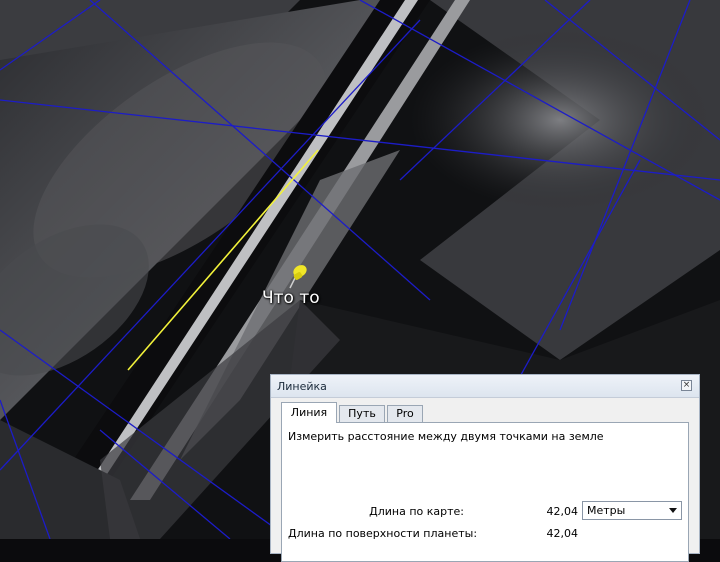 The width and height of the screenshot is (720, 562). What do you see at coordinates (291, 298) in the screenshot?
I see `placemark-label: Что то` at bounding box center [291, 298].